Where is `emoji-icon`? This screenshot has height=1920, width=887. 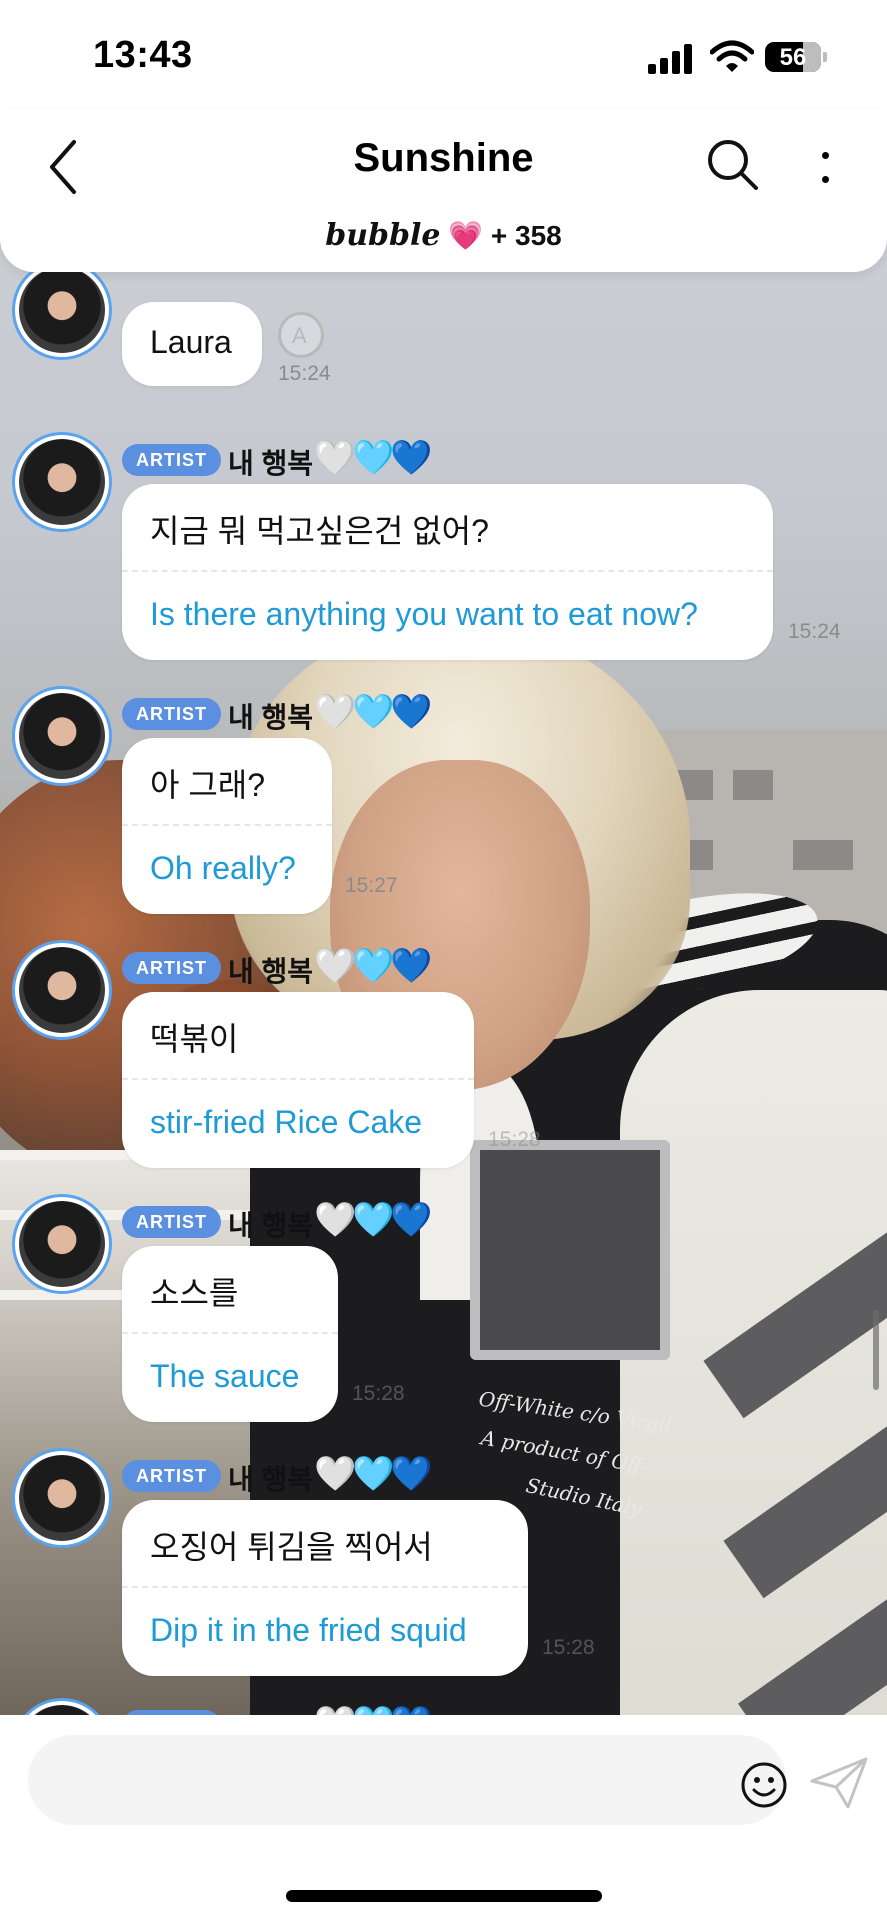
emoji-icon is located at coordinates (764, 1785).